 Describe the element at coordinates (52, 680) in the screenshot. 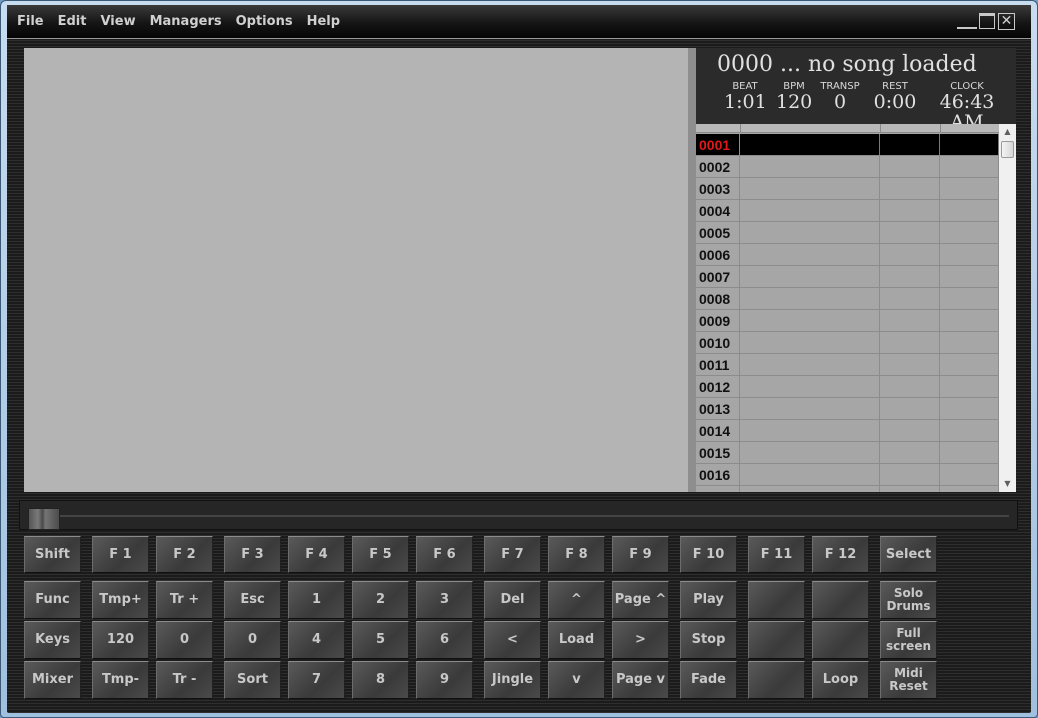

I see `mixer-button: Mixer` at that location.